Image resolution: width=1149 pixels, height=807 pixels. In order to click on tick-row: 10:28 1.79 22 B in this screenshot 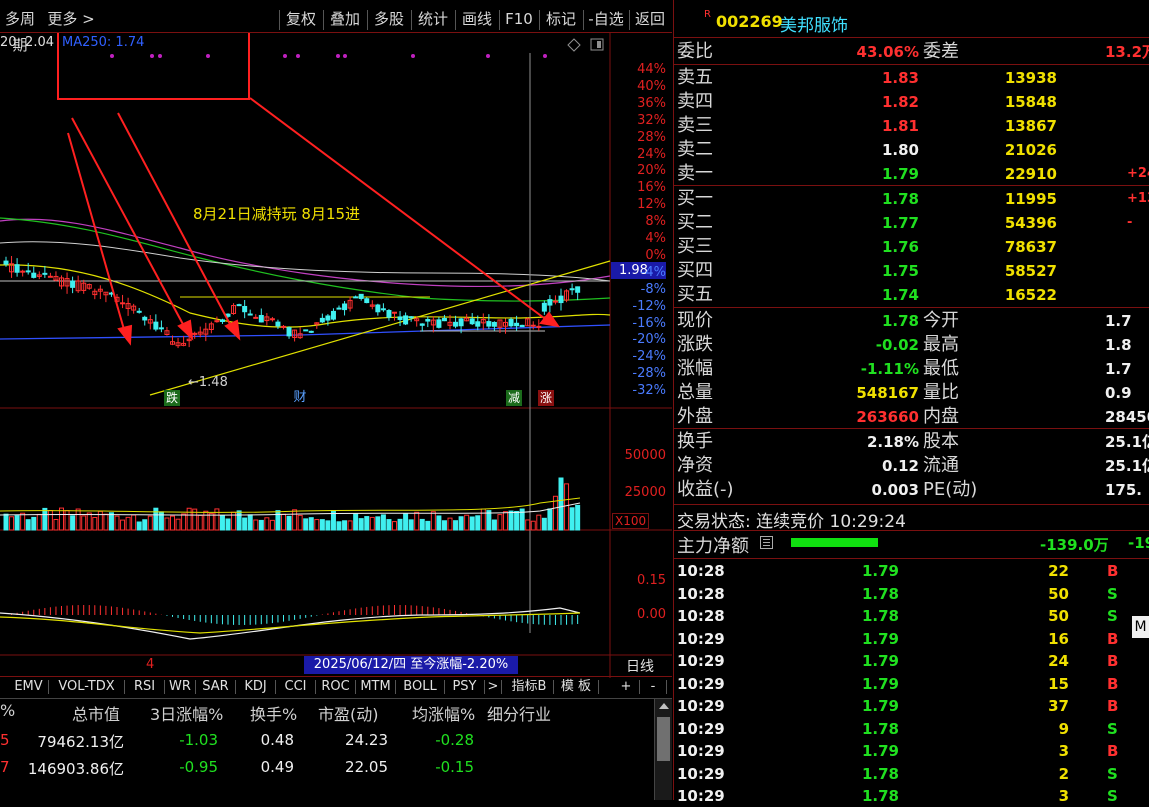, I will do `click(912, 571)`.